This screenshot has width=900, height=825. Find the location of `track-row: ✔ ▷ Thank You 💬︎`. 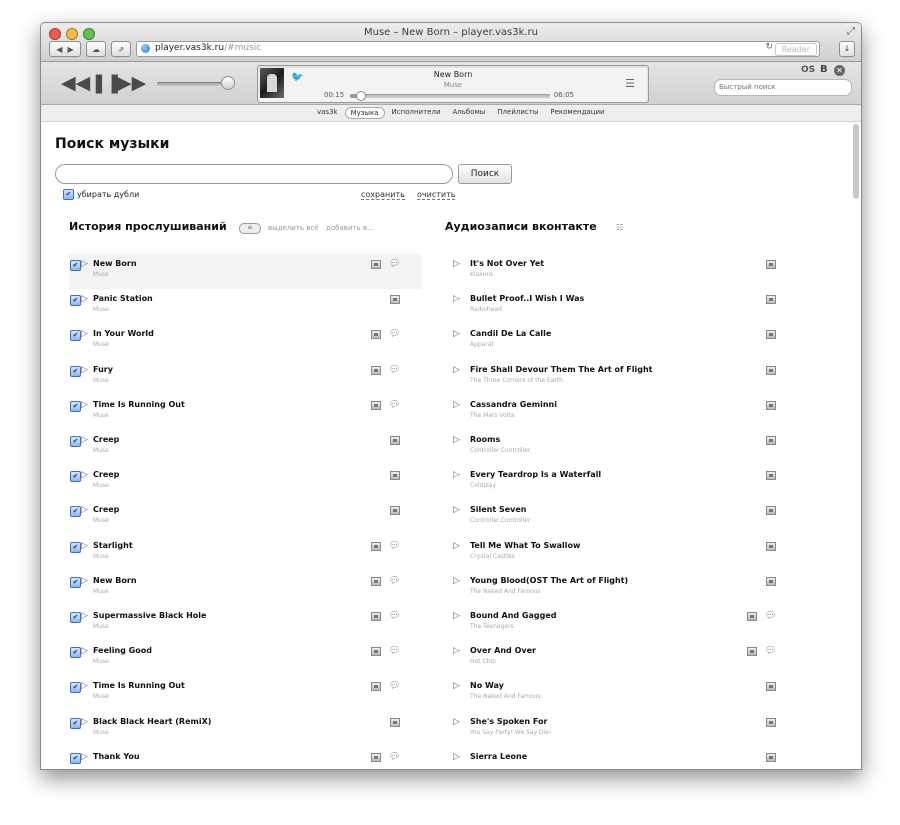

track-row: ✔ ▷ Thank You 💬︎ is located at coordinates (245, 758).